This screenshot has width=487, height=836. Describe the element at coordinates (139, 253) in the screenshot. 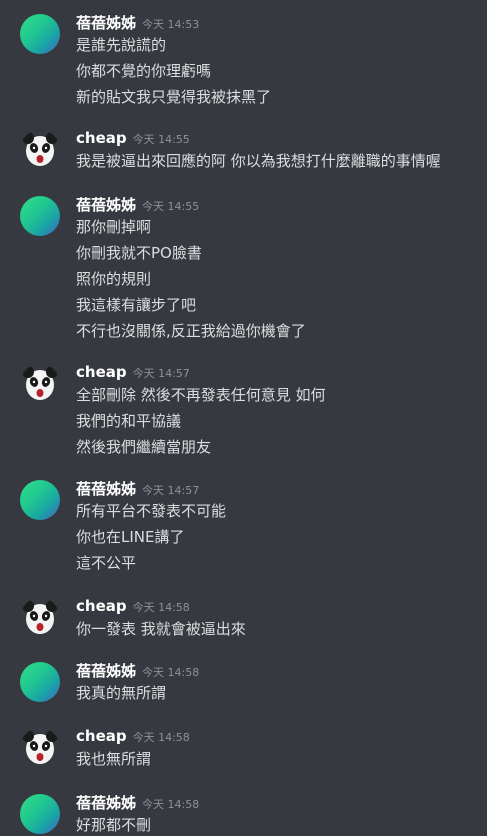

I see `message-text: 你刪我就不PO臉書` at that location.